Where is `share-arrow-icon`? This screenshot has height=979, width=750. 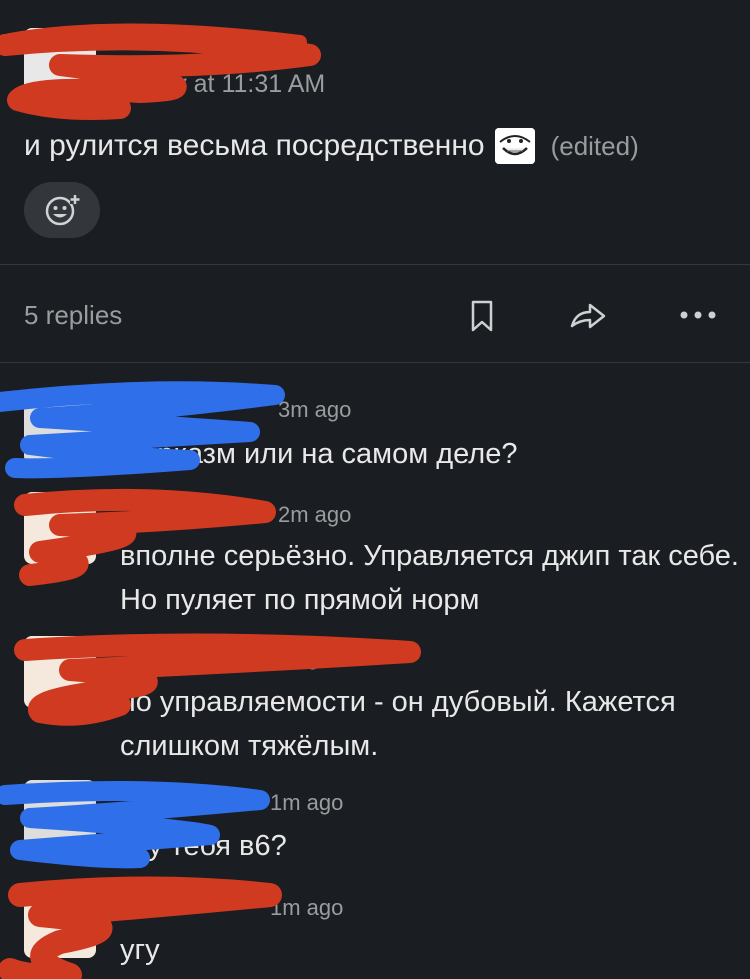 share-arrow-icon is located at coordinates (588, 316).